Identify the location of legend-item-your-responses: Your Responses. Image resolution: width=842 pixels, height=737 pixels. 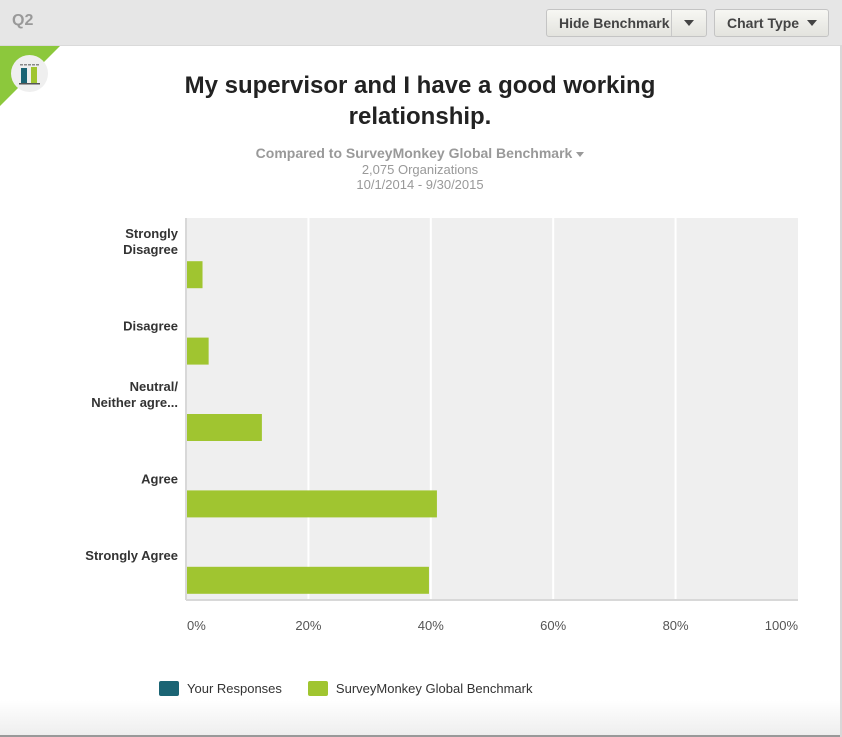
(220, 688).